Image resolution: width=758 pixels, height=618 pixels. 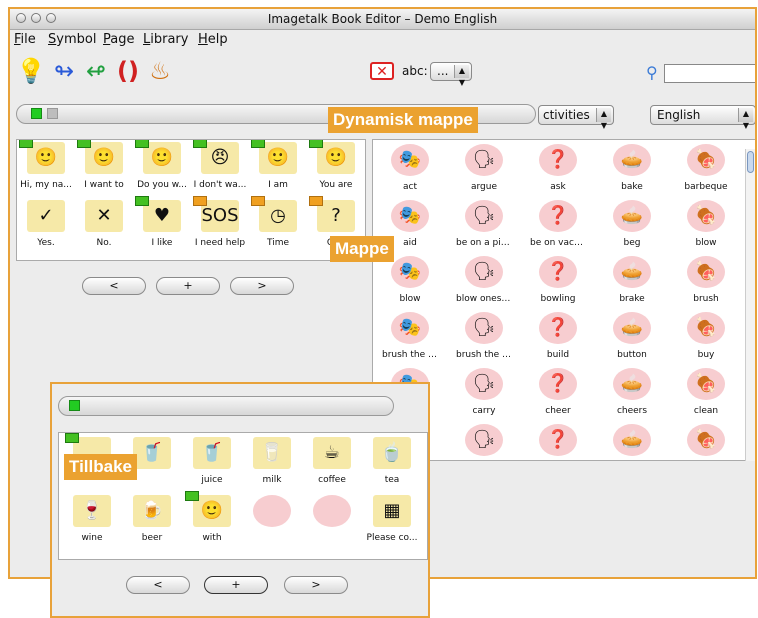 I want to click on symbol-cell: 🙂 I am, so click(x=278, y=168).